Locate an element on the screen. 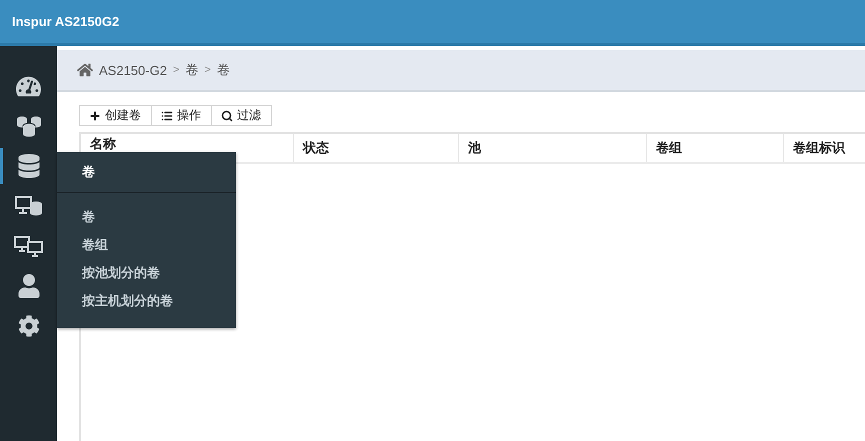  home-icon is located at coordinates (85, 70).